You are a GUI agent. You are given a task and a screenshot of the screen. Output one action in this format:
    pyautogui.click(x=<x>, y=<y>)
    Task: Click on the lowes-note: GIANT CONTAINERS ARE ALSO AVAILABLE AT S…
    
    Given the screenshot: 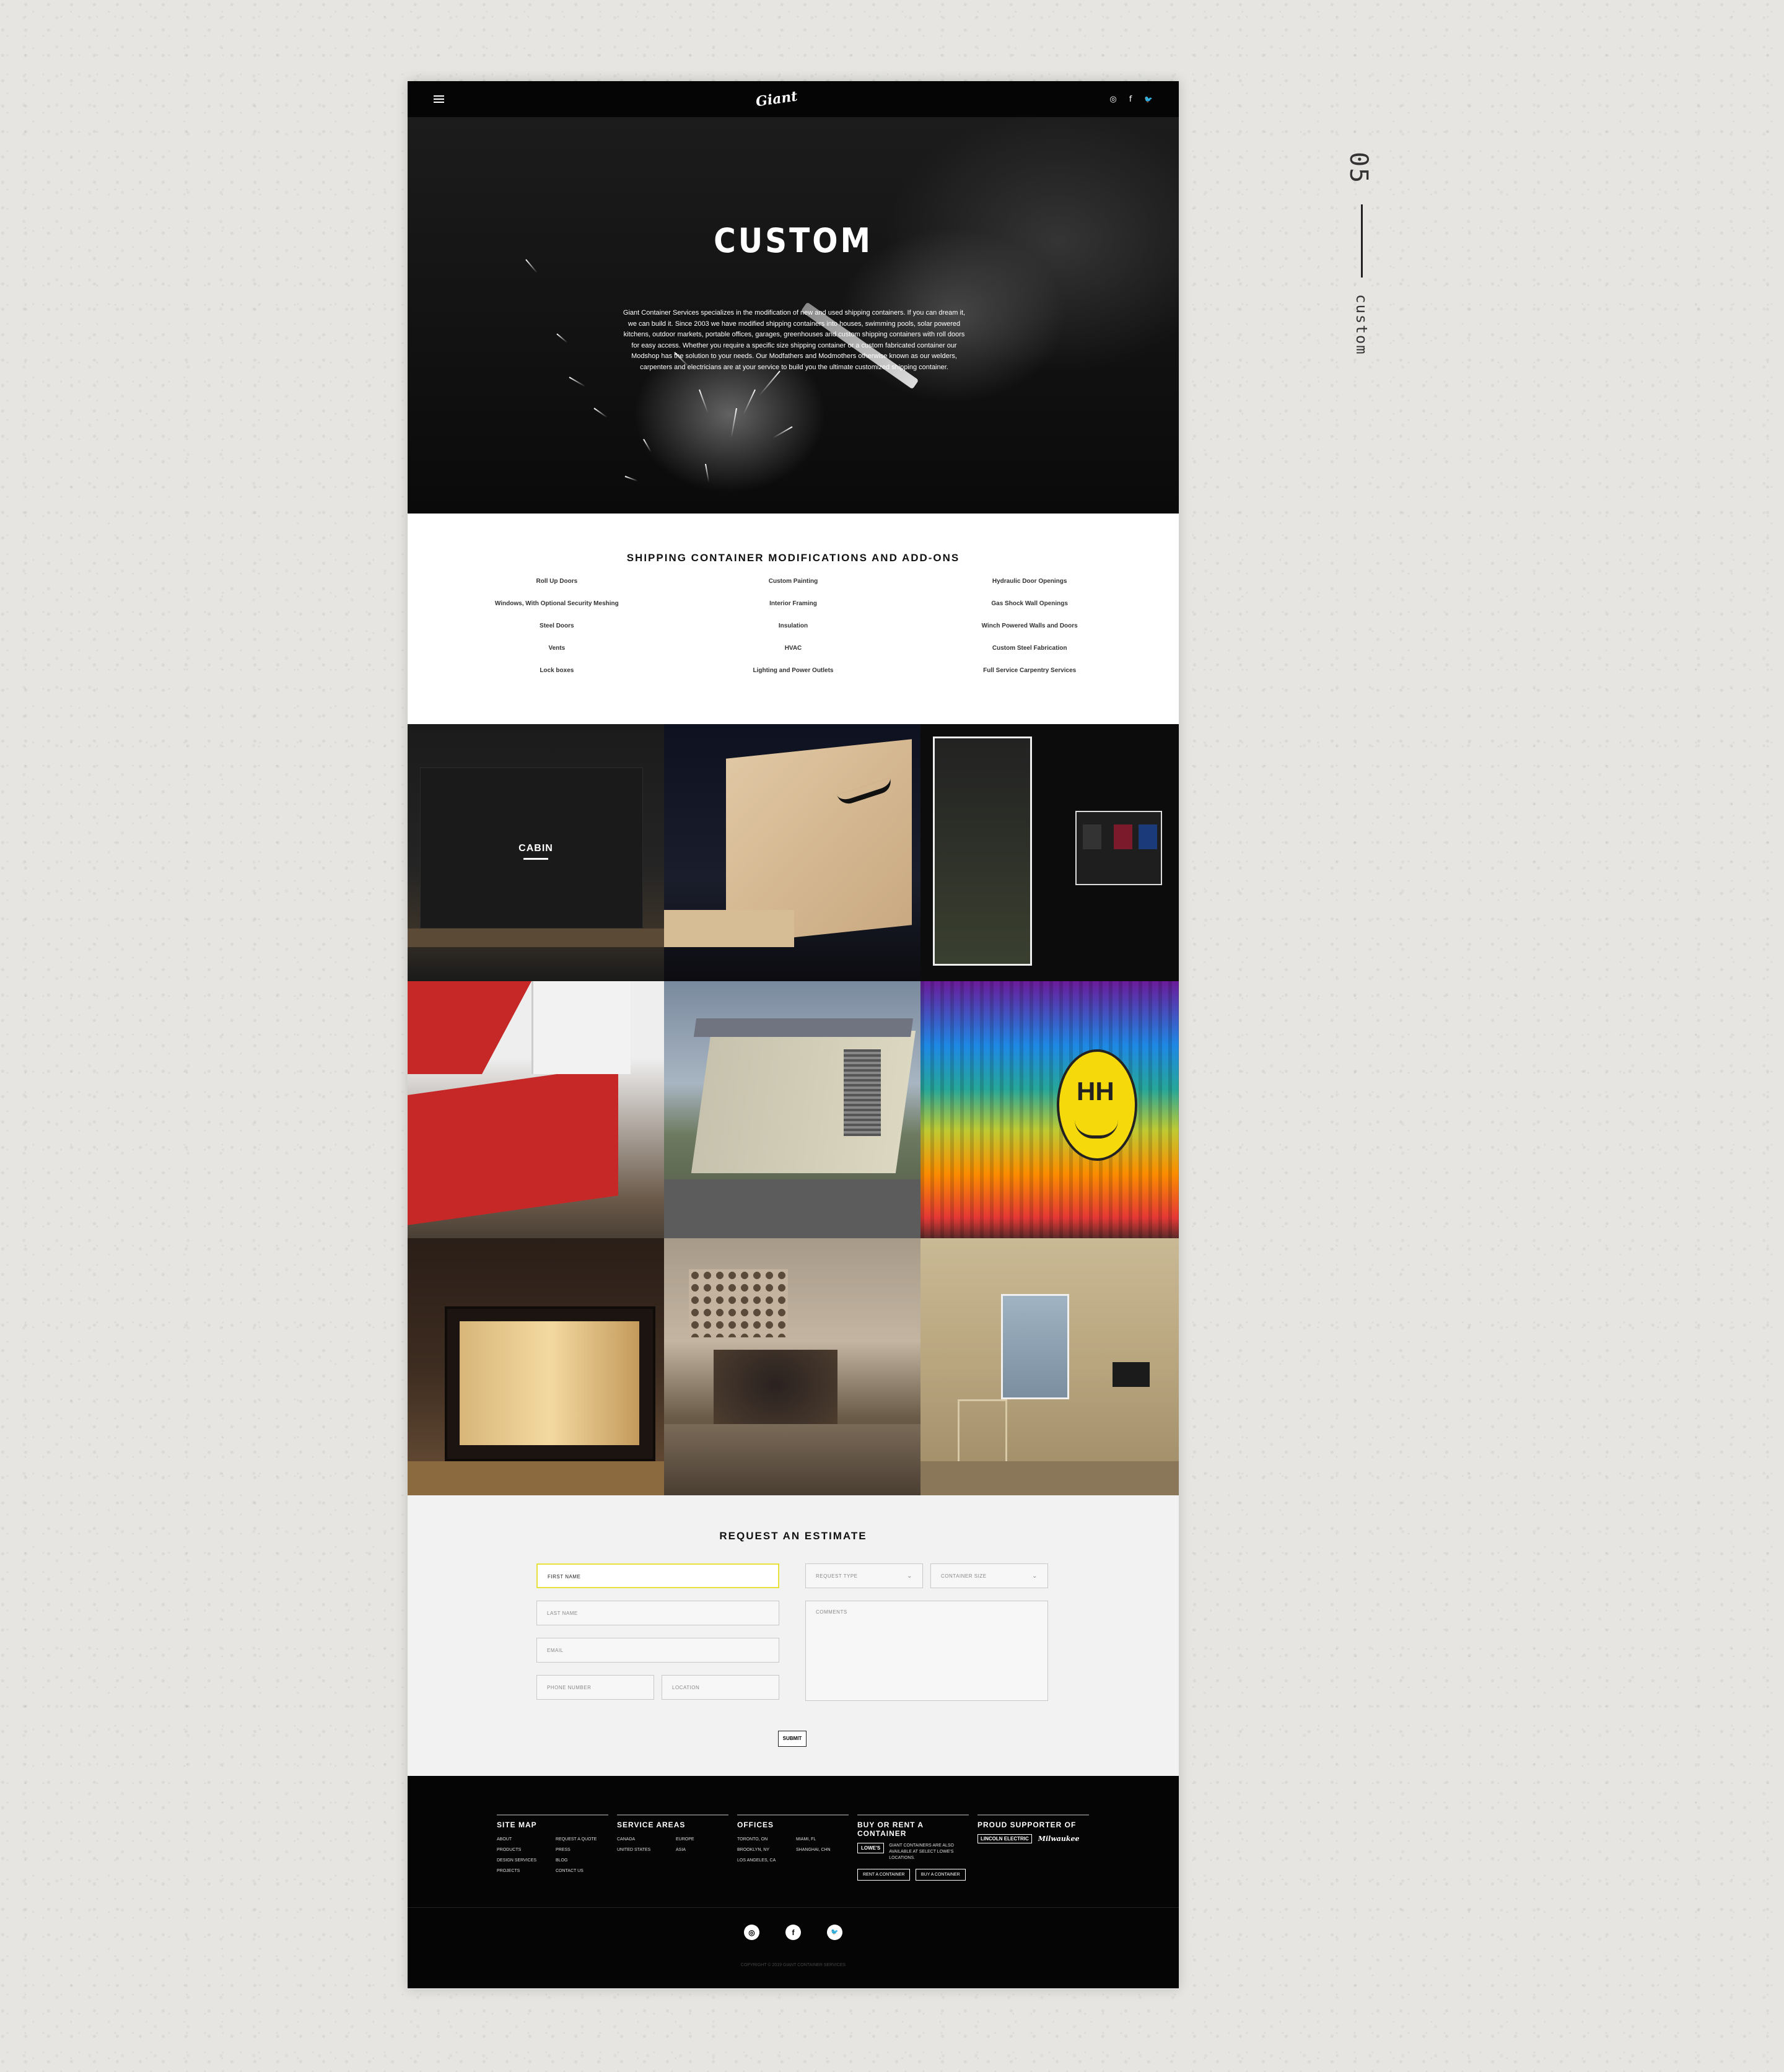 What is the action you would take?
    pyautogui.click(x=922, y=1851)
    